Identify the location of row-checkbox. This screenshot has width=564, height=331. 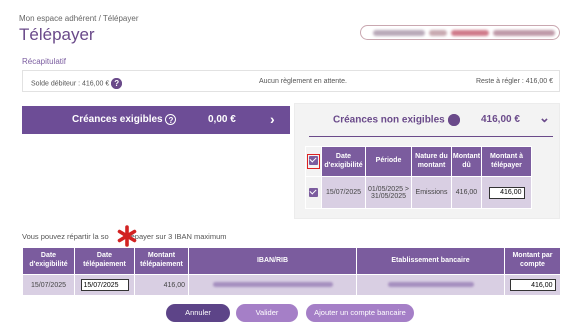
(313, 192).